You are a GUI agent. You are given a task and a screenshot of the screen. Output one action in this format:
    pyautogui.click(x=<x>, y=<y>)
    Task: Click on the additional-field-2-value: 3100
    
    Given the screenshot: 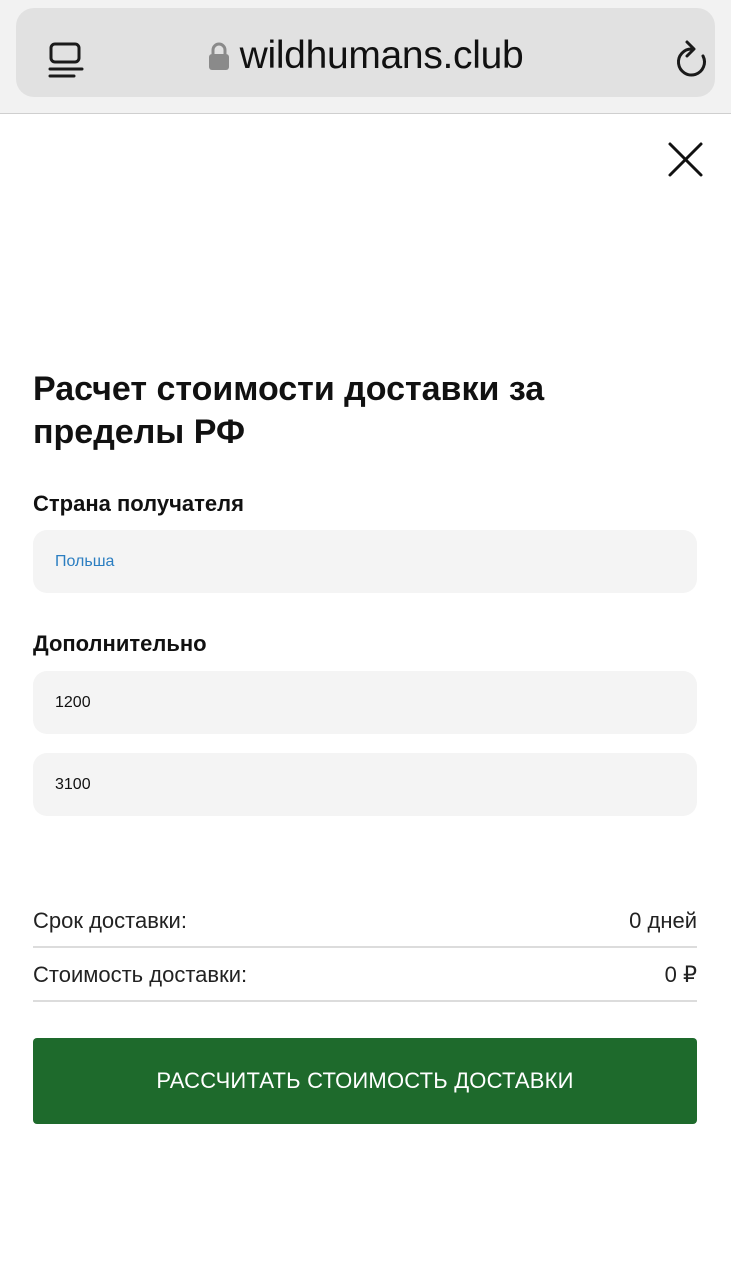 What is the action you would take?
    pyautogui.click(x=73, y=784)
    